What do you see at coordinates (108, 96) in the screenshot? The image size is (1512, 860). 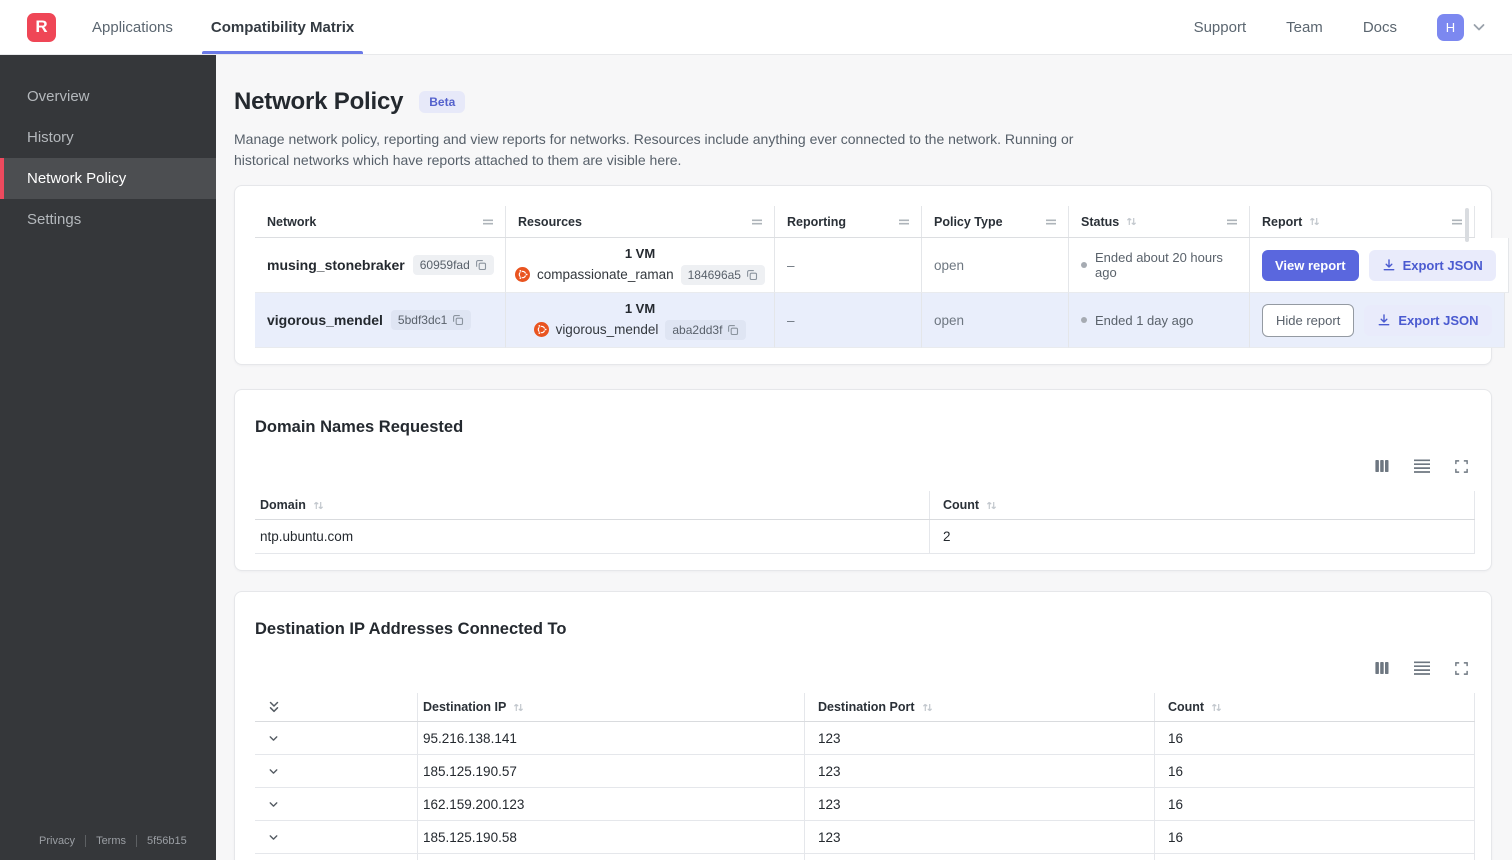 I see `sidebar-item-overview: Overview` at bounding box center [108, 96].